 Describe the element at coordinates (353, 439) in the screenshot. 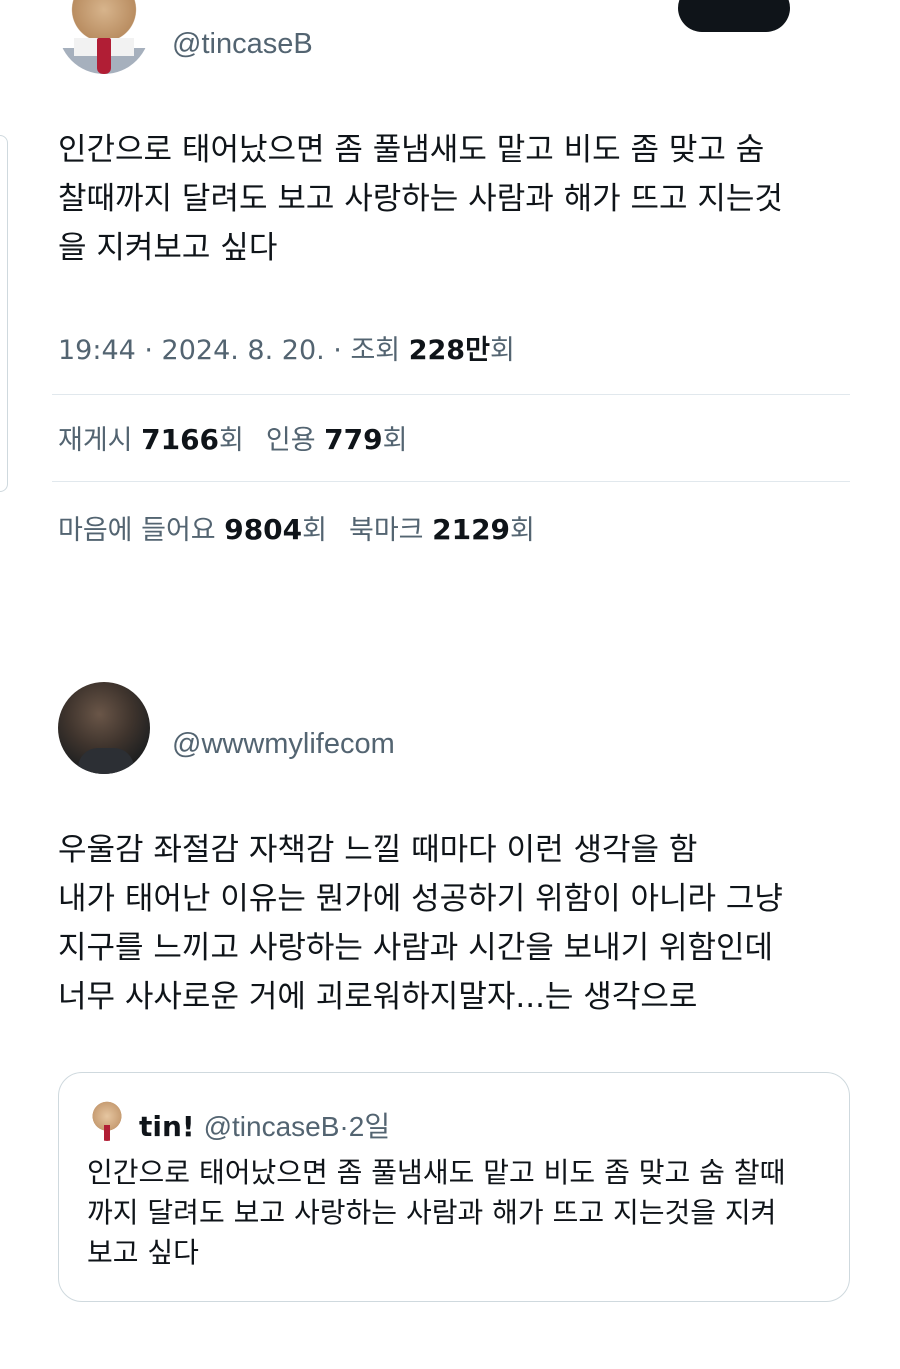

I see `quotes-count: 779` at that location.